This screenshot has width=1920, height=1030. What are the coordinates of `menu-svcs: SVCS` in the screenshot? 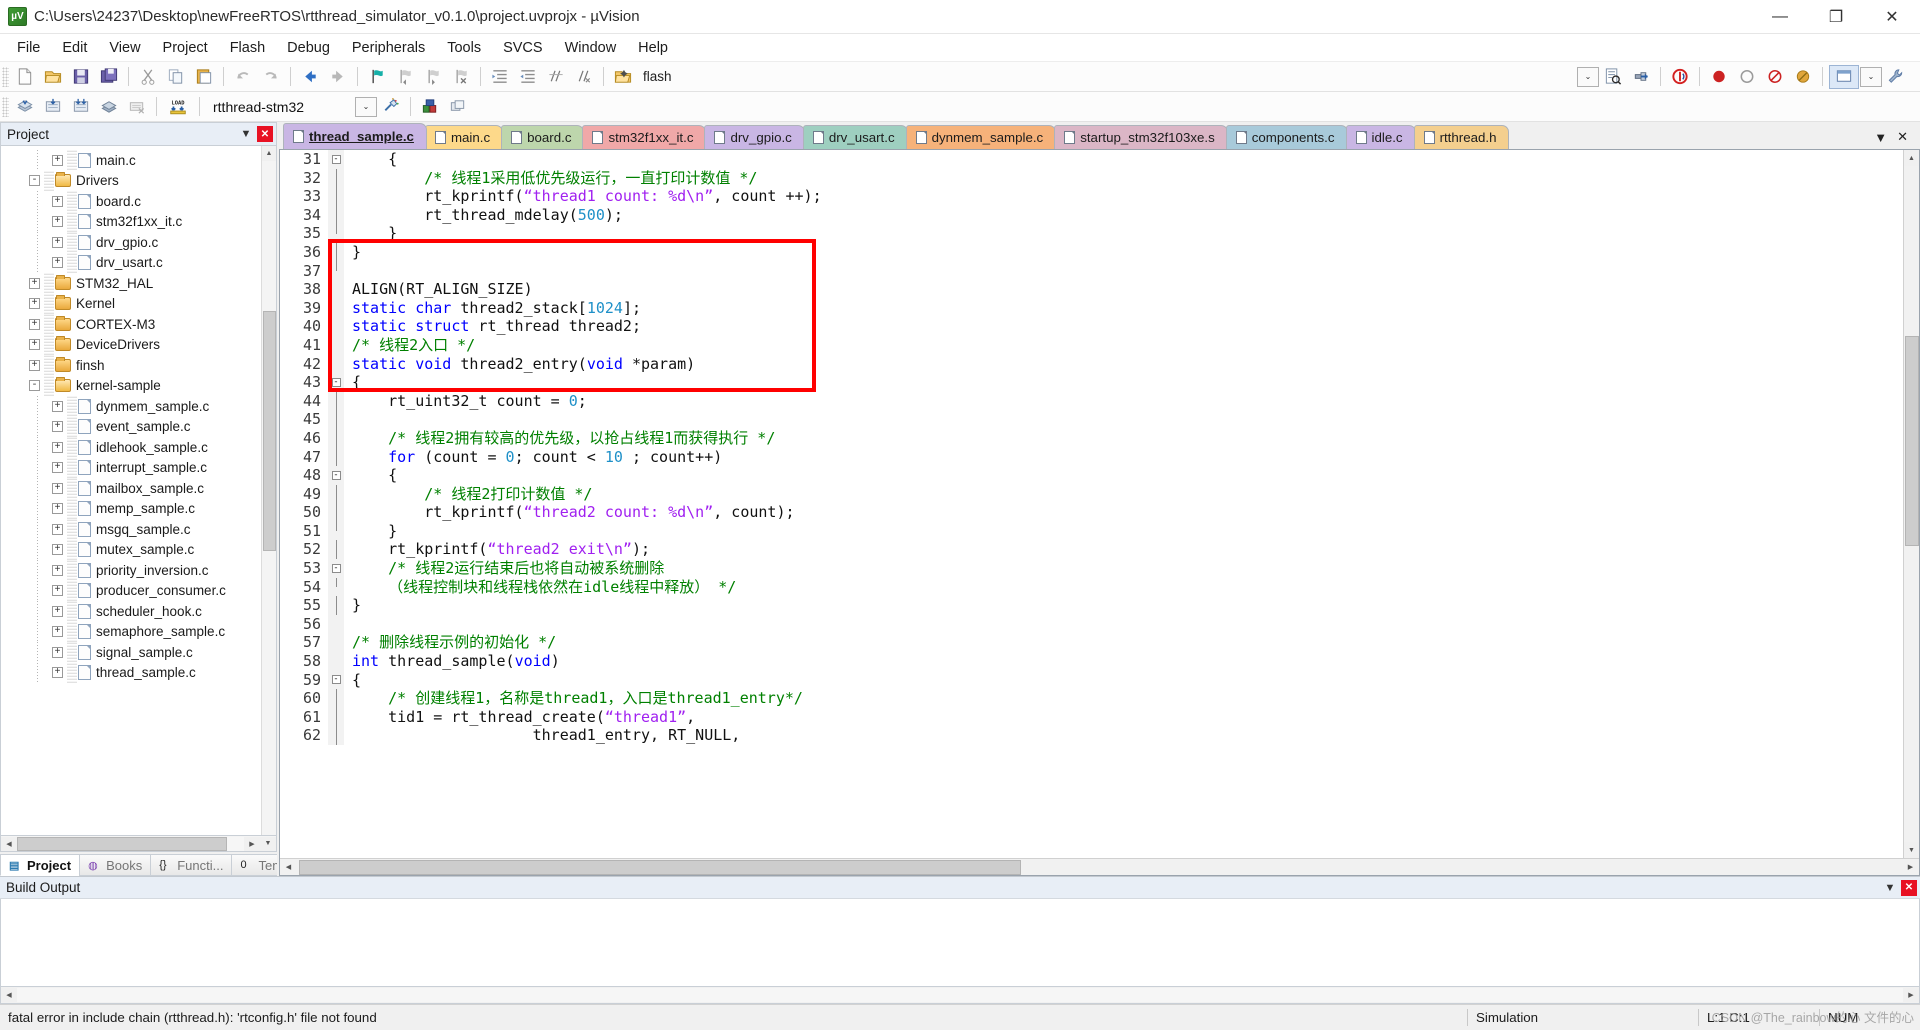 It's located at (523, 48).